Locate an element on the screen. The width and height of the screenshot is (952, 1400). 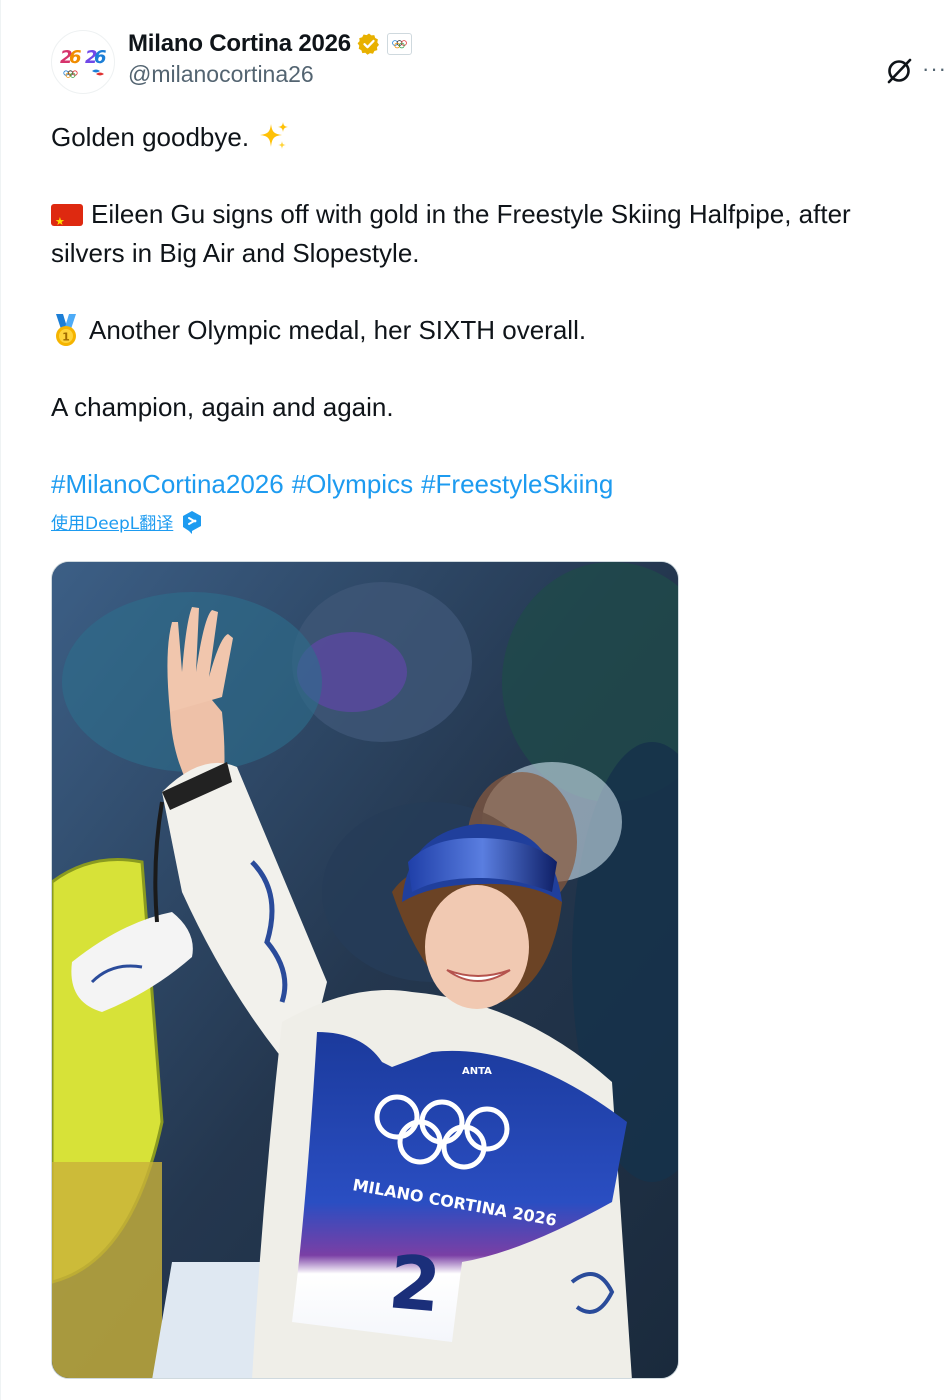
translate-link: 使用DeepL翻译 is located at coordinates (127, 521).